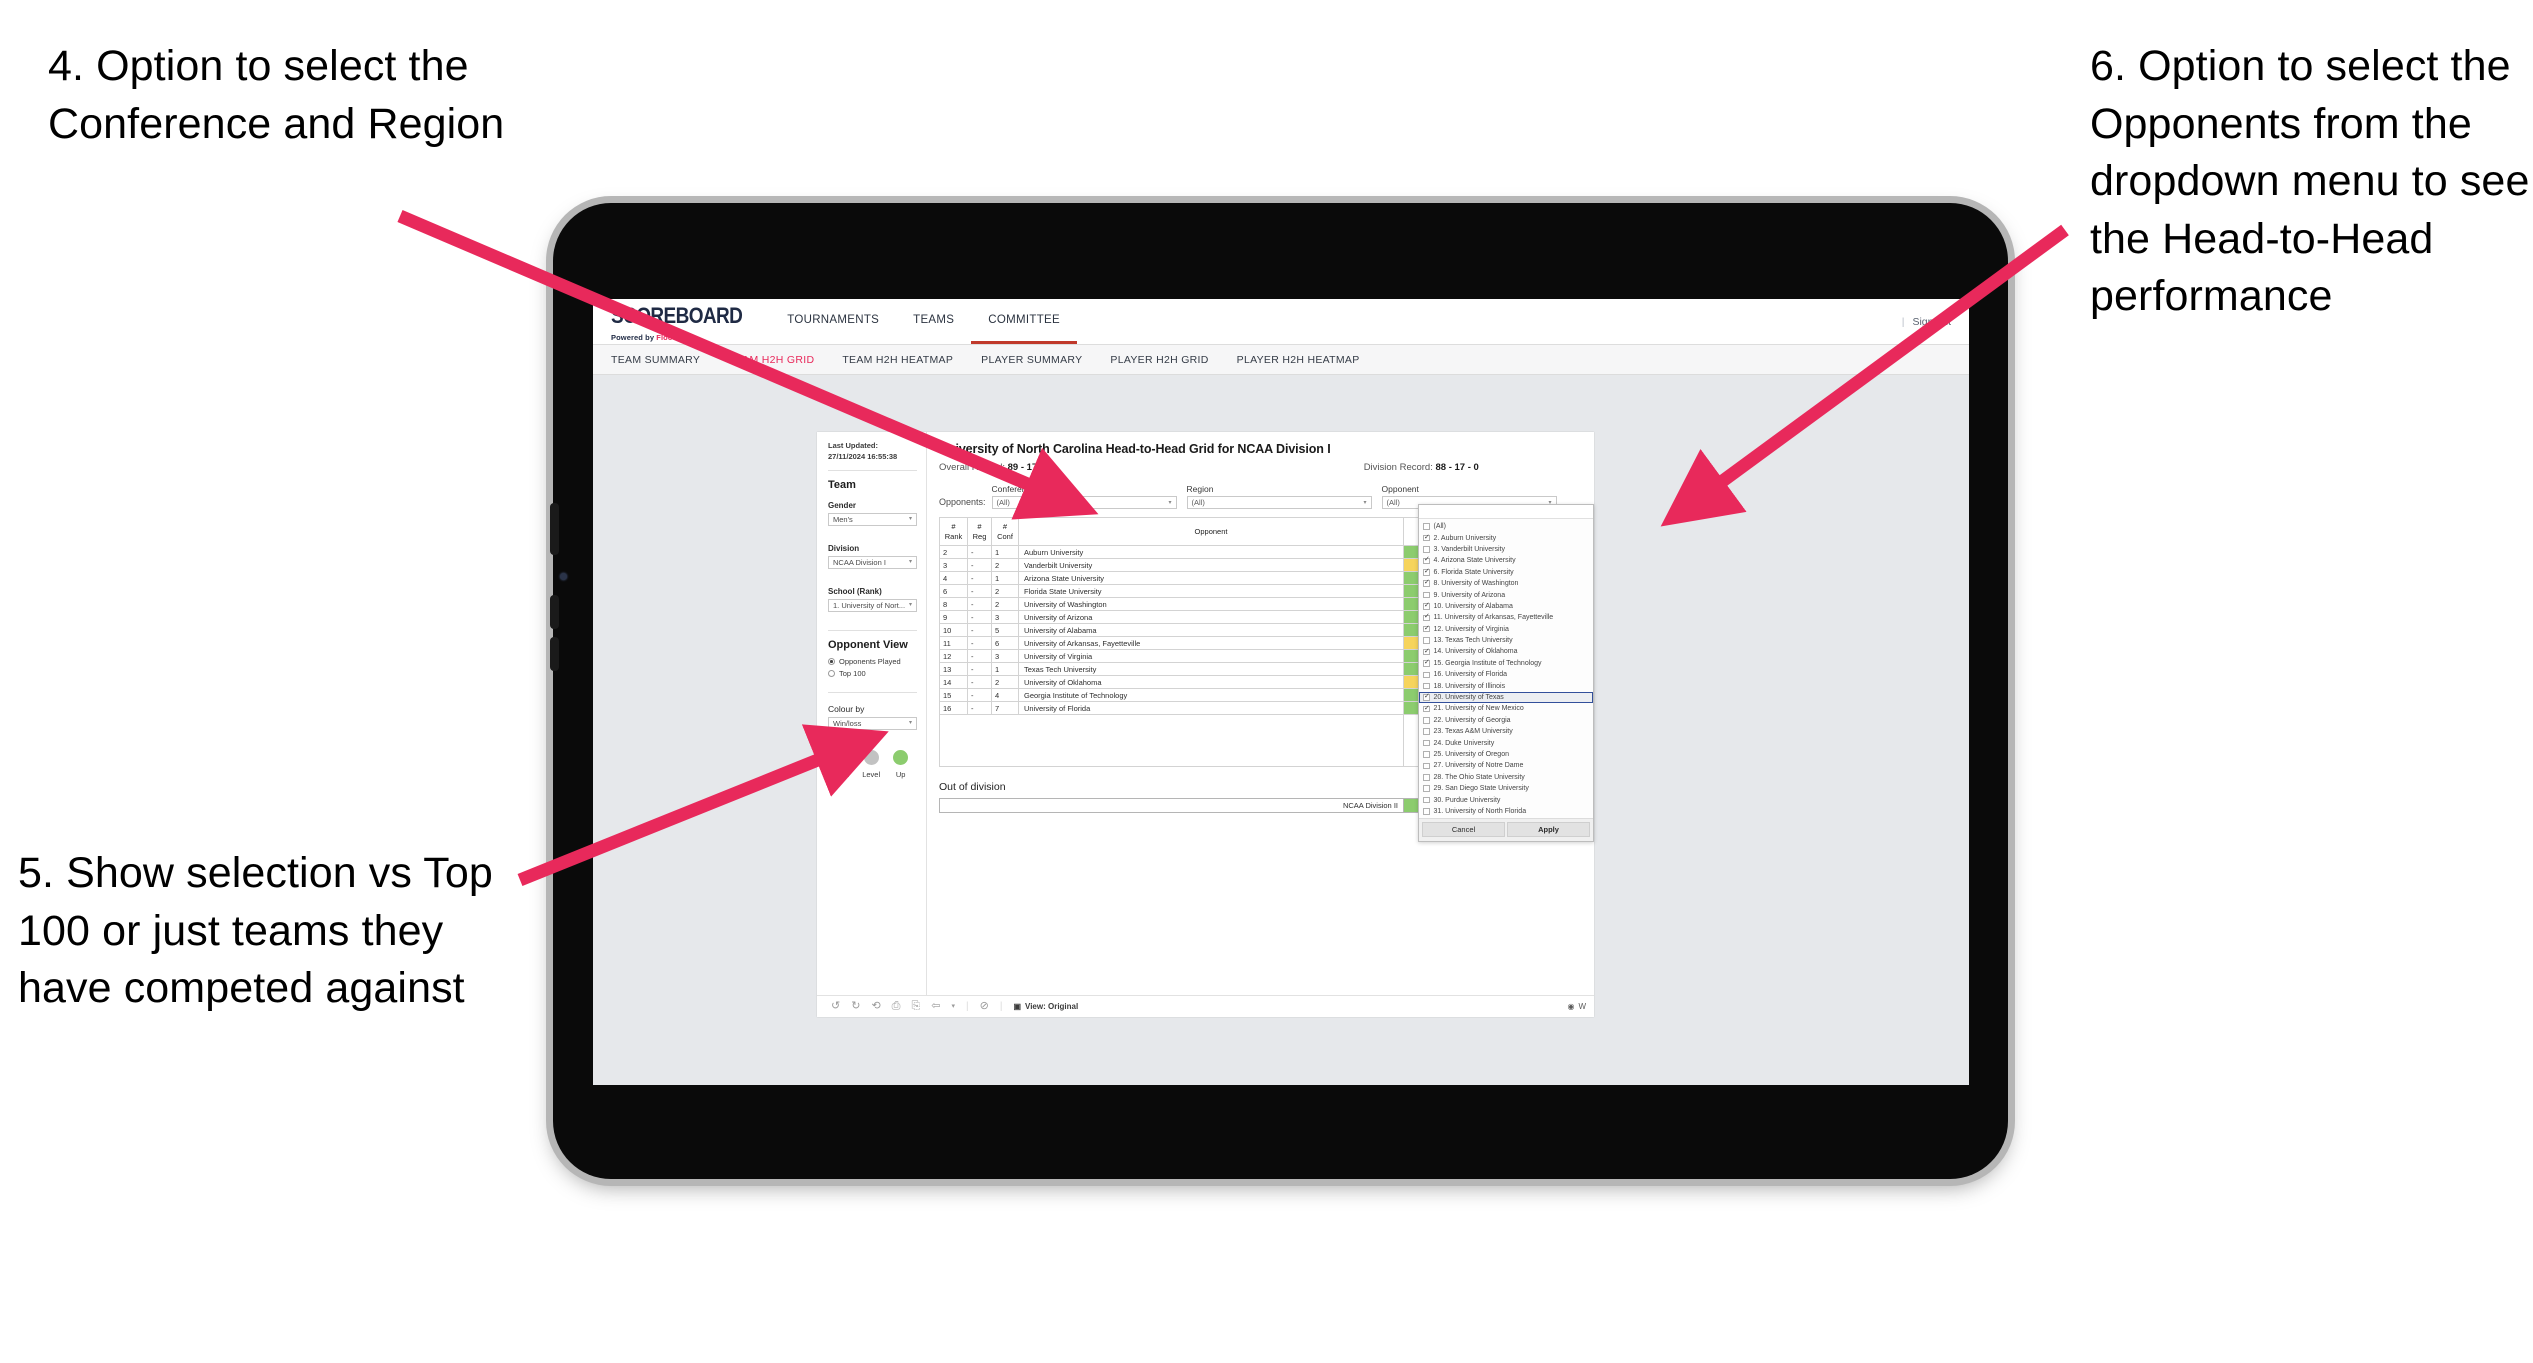 This screenshot has width=2533, height=1363. What do you see at coordinates (1400, 489) in the screenshot?
I see `opponent-label: Opponent` at bounding box center [1400, 489].